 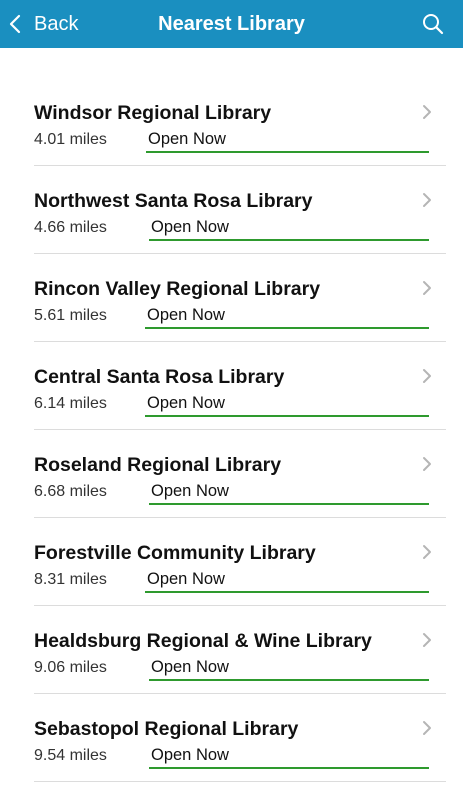 I want to click on library-distance: 9.06 miles, so click(x=70, y=667).